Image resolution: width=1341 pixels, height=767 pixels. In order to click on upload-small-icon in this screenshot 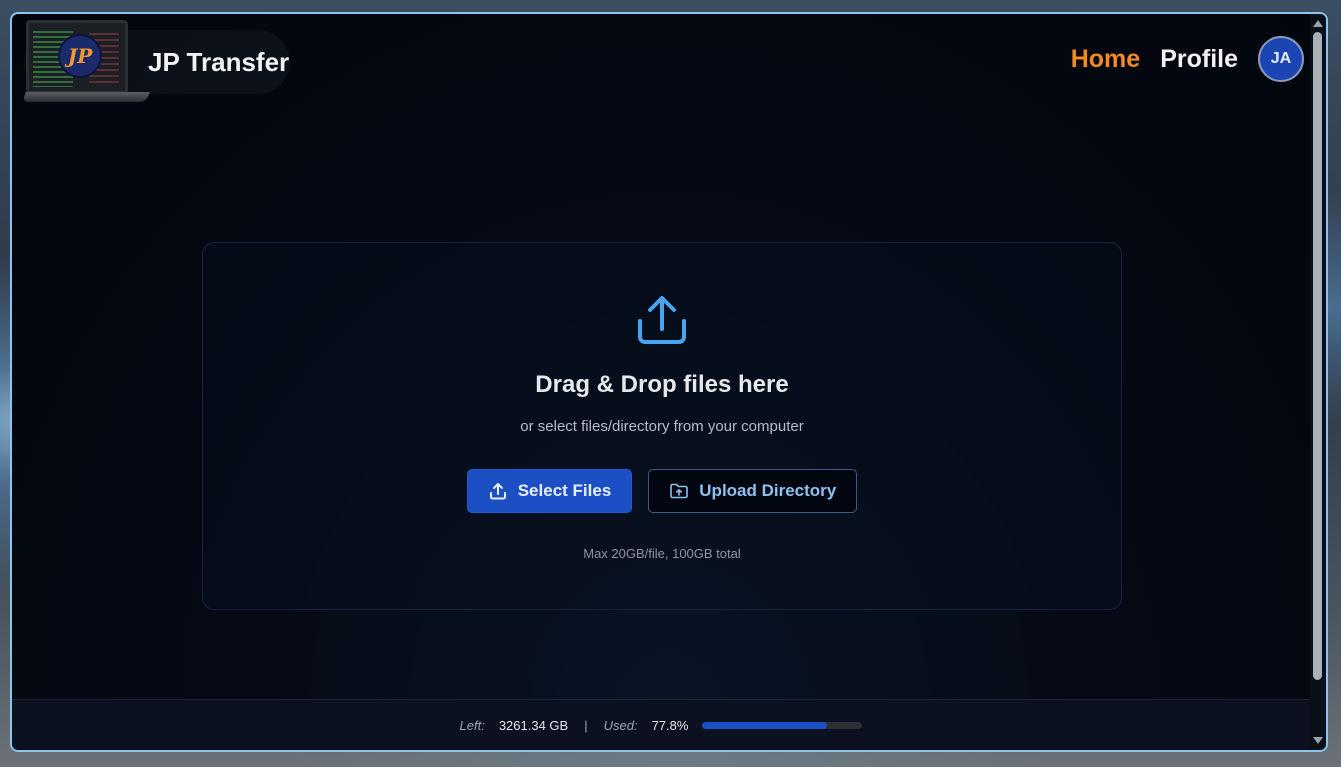, I will do `click(497, 491)`.